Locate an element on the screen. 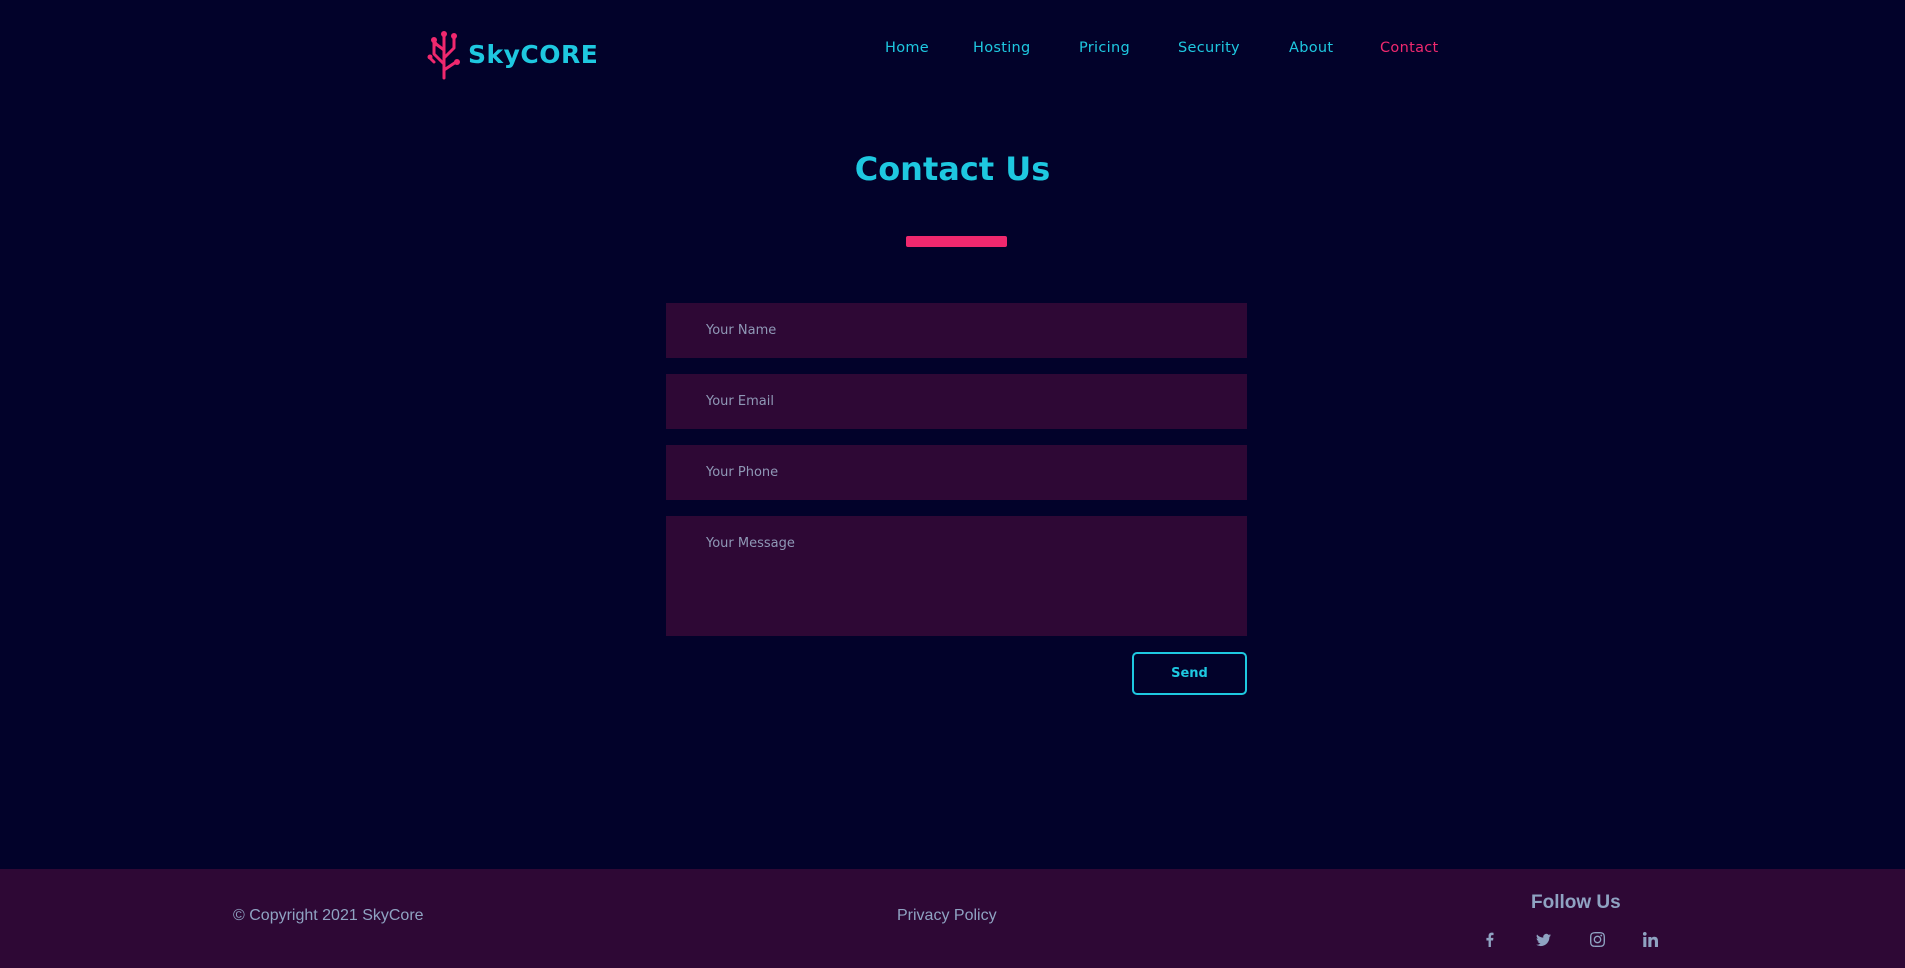 This screenshot has height=968, width=1905. nav-item-contact: Contact is located at coordinates (1409, 48).